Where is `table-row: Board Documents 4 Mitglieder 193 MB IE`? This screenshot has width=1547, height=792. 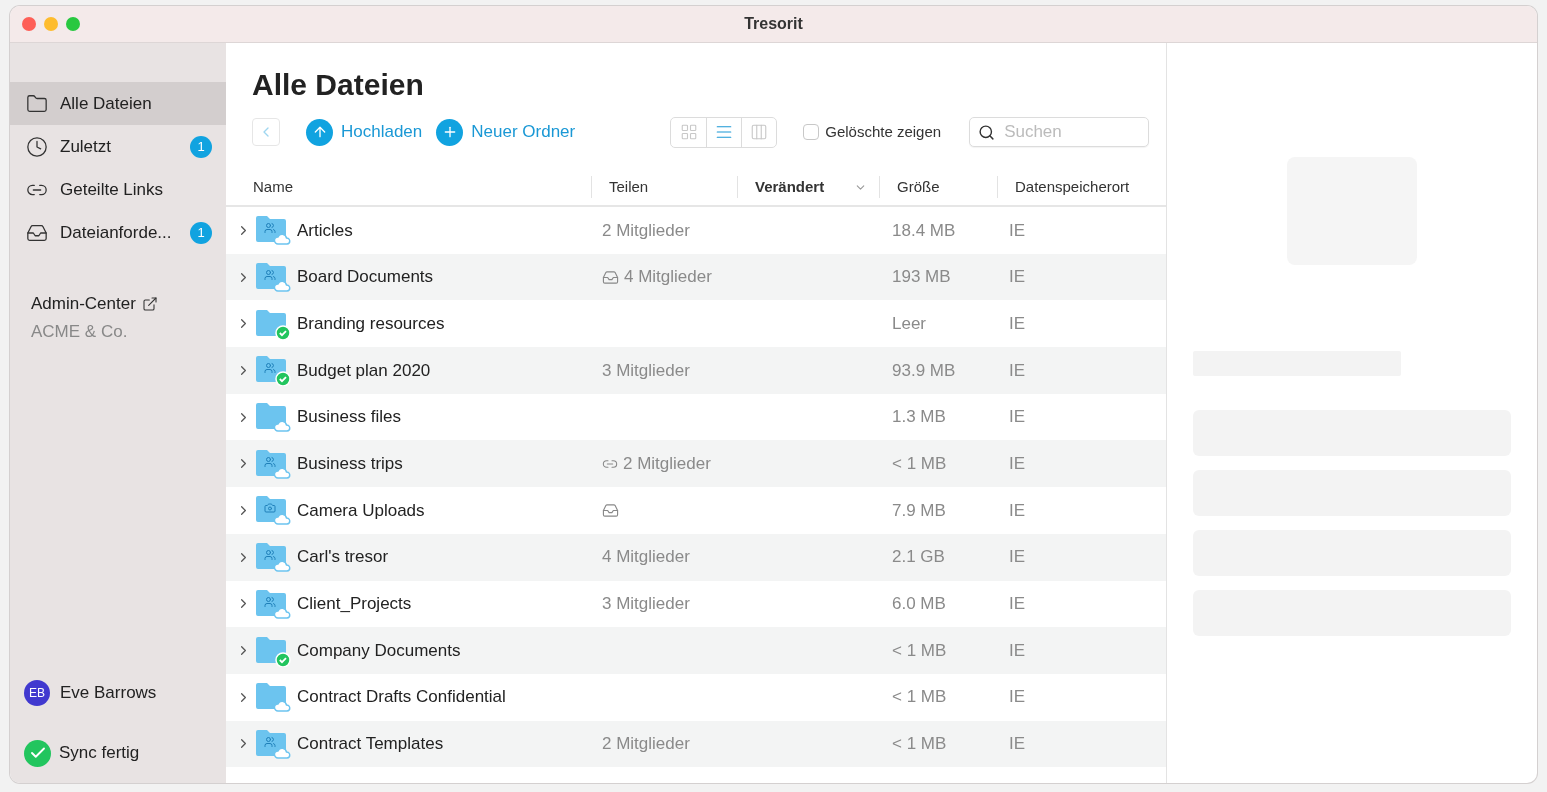 table-row: Board Documents 4 Mitglieder 193 MB IE is located at coordinates (696, 277).